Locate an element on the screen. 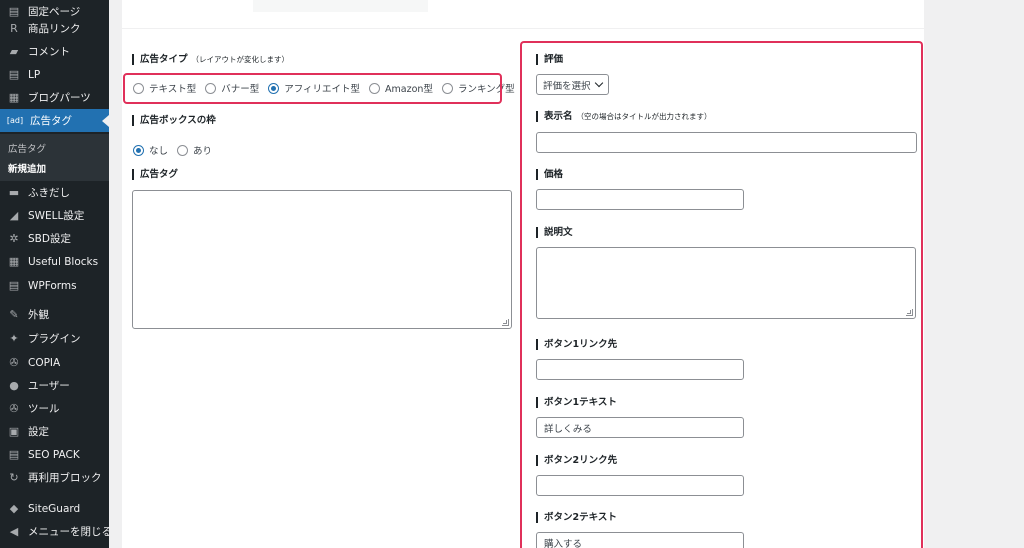  sidebar-item: ▤ LP is located at coordinates (54, 74).